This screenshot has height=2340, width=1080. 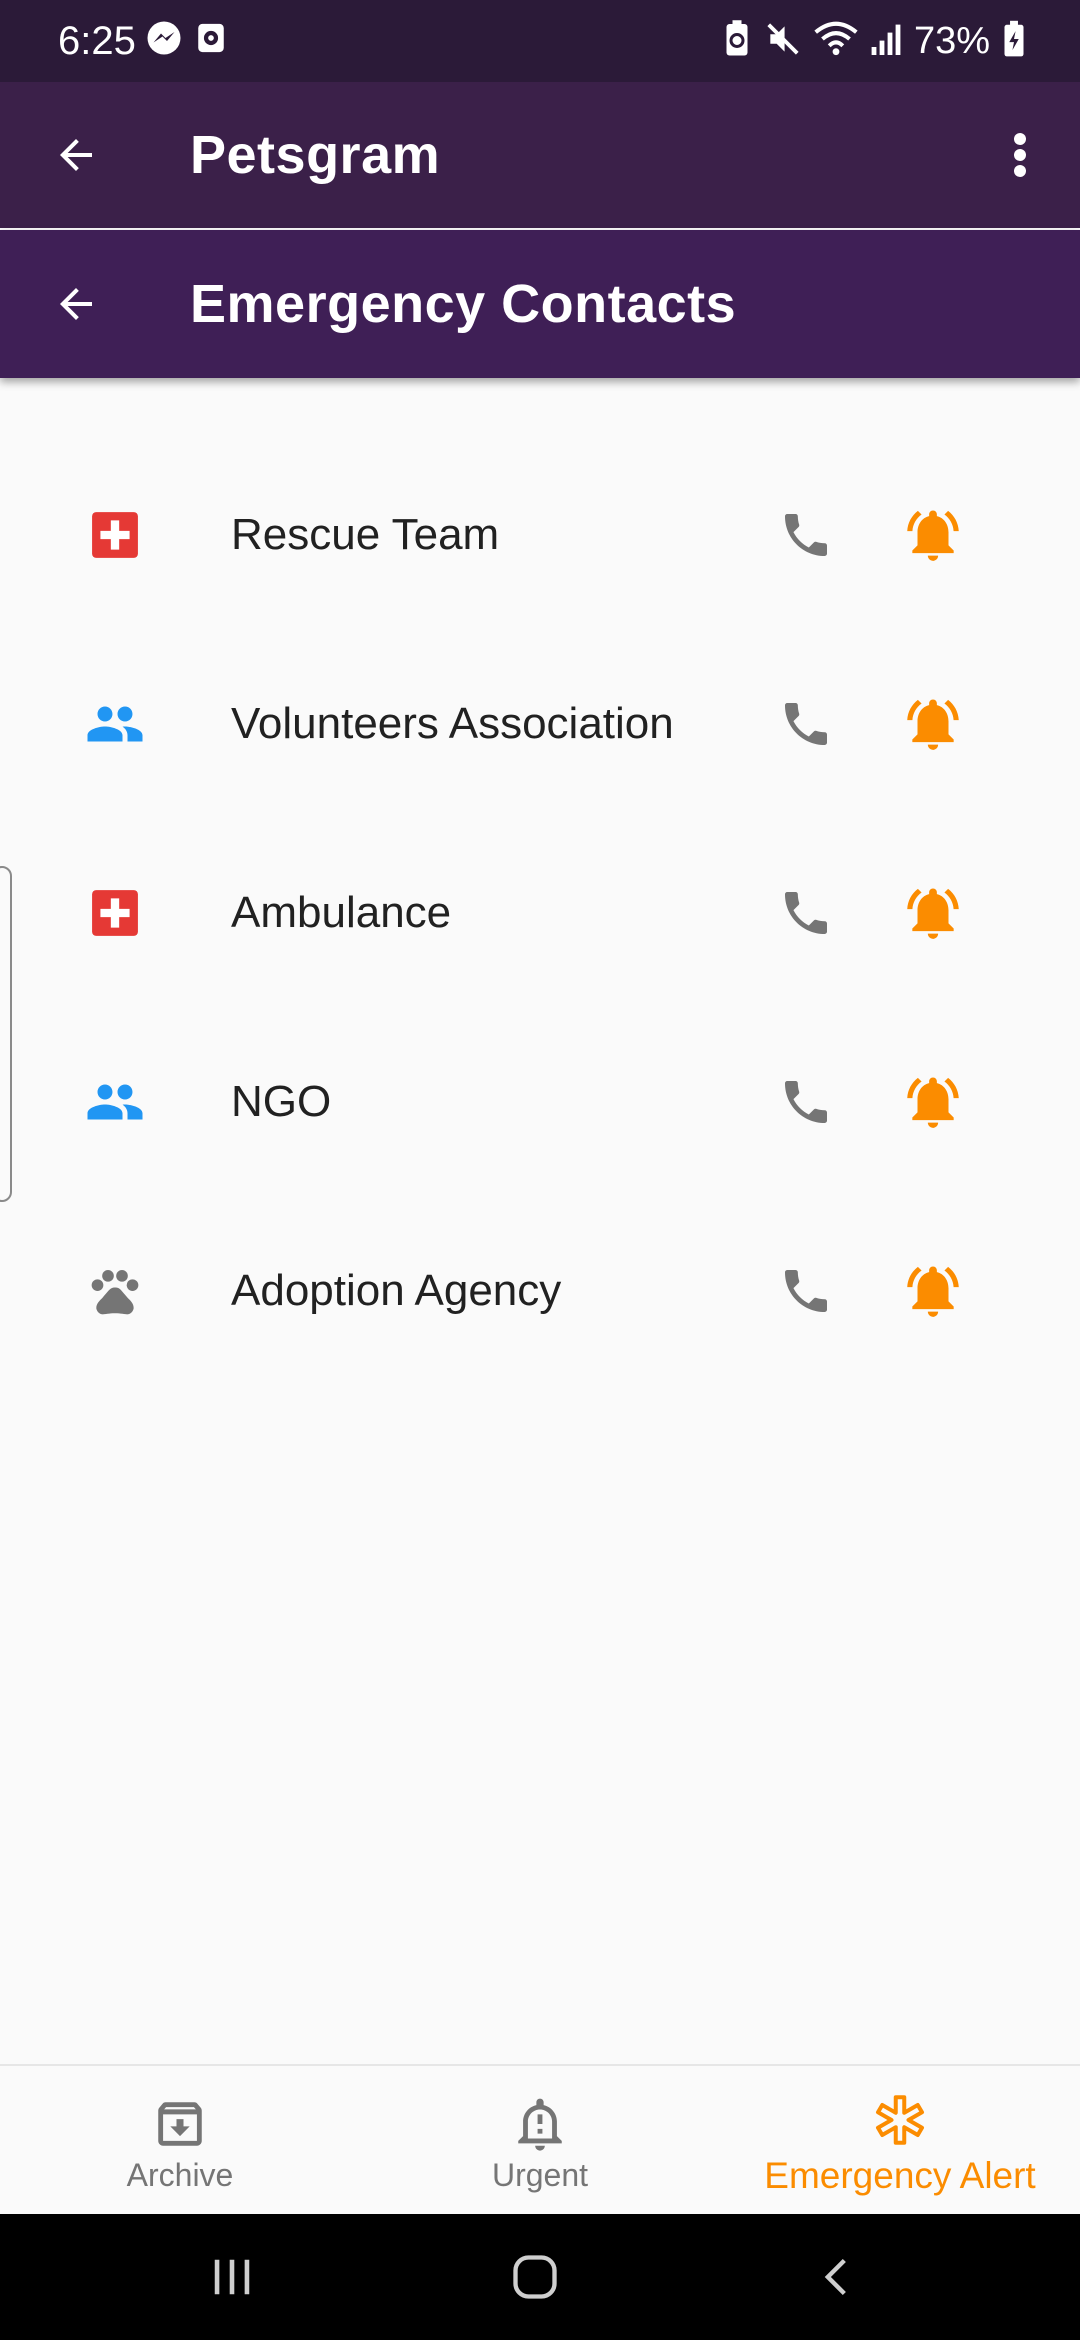 I want to click on status-time: 6:25, so click(x=97, y=41).